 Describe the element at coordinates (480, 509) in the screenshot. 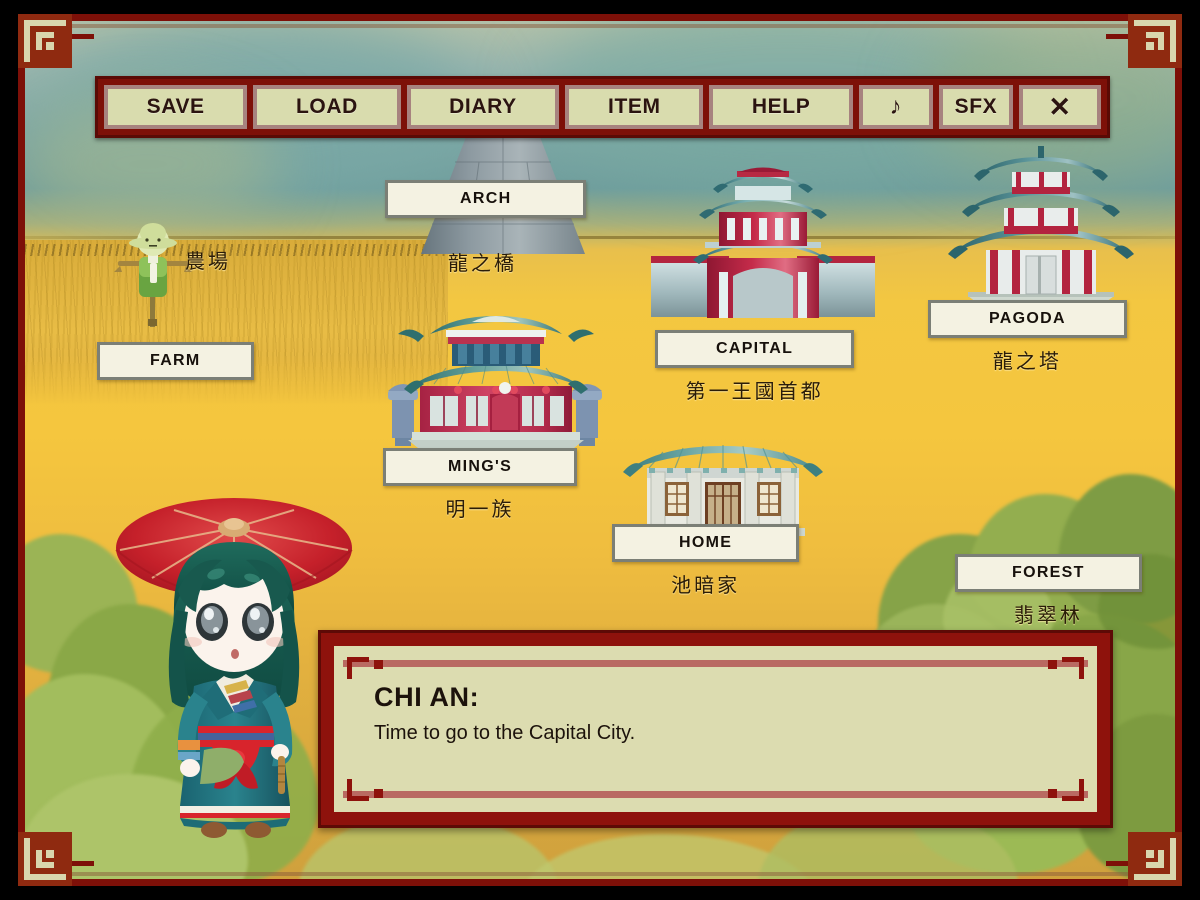

I see `mings-chinese-label: 明一族` at that location.